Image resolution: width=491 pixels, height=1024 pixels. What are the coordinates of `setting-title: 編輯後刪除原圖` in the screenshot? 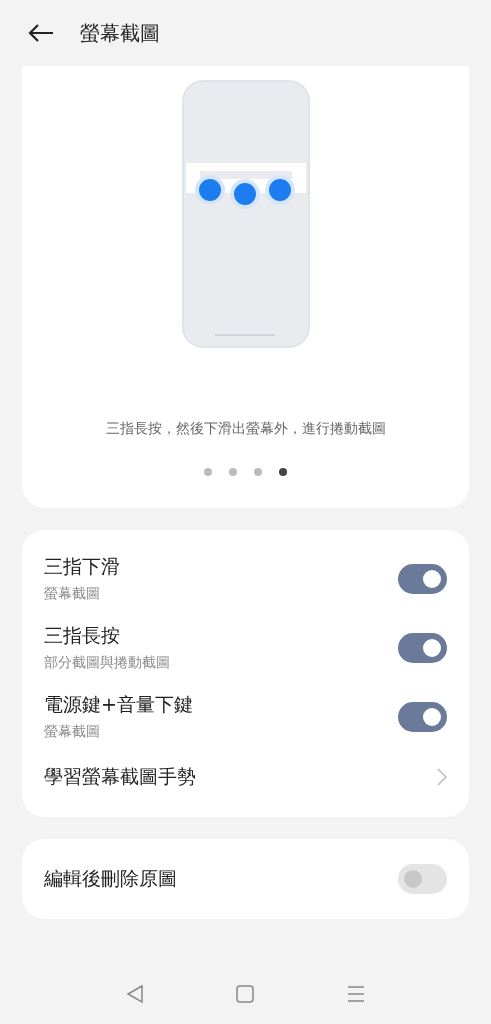 It's located at (111, 878).